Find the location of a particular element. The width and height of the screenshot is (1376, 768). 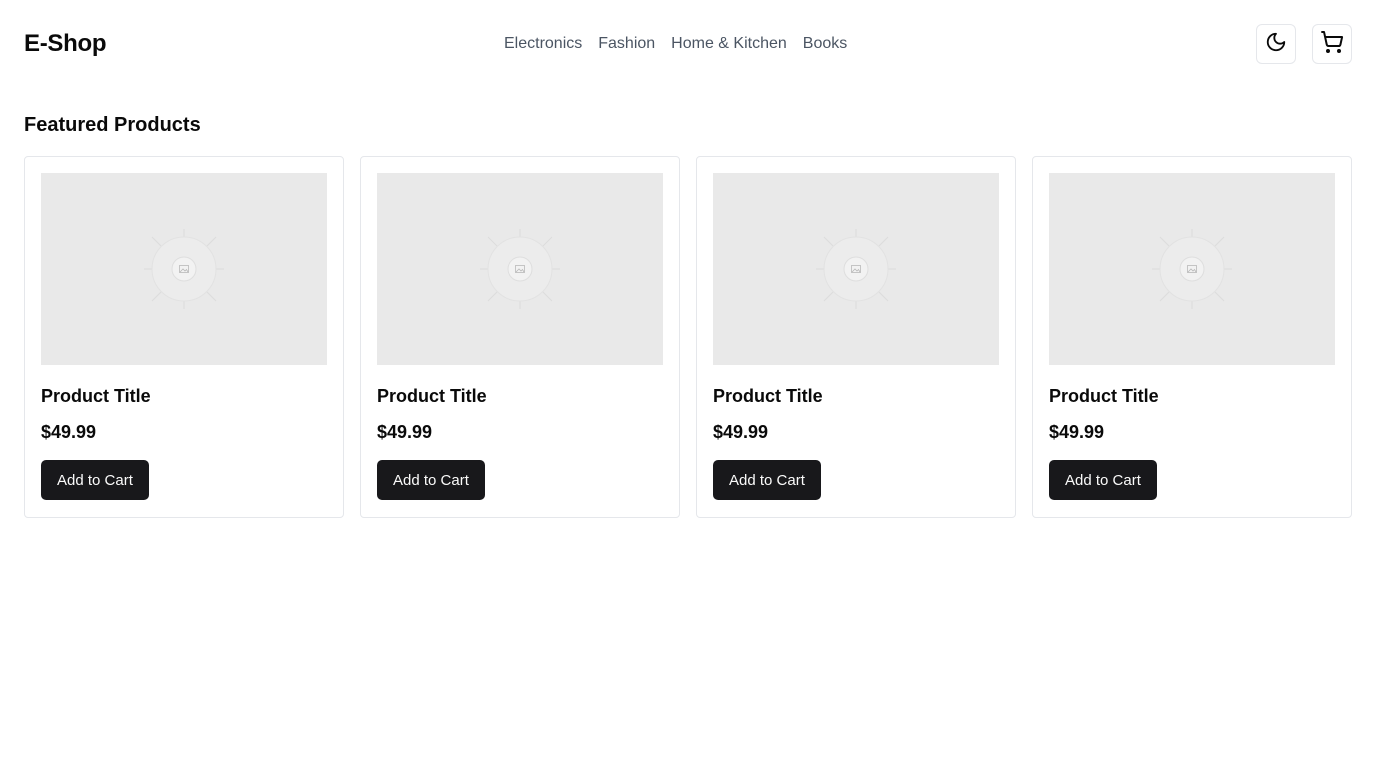

moon-icon is located at coordinates (1276, 44).